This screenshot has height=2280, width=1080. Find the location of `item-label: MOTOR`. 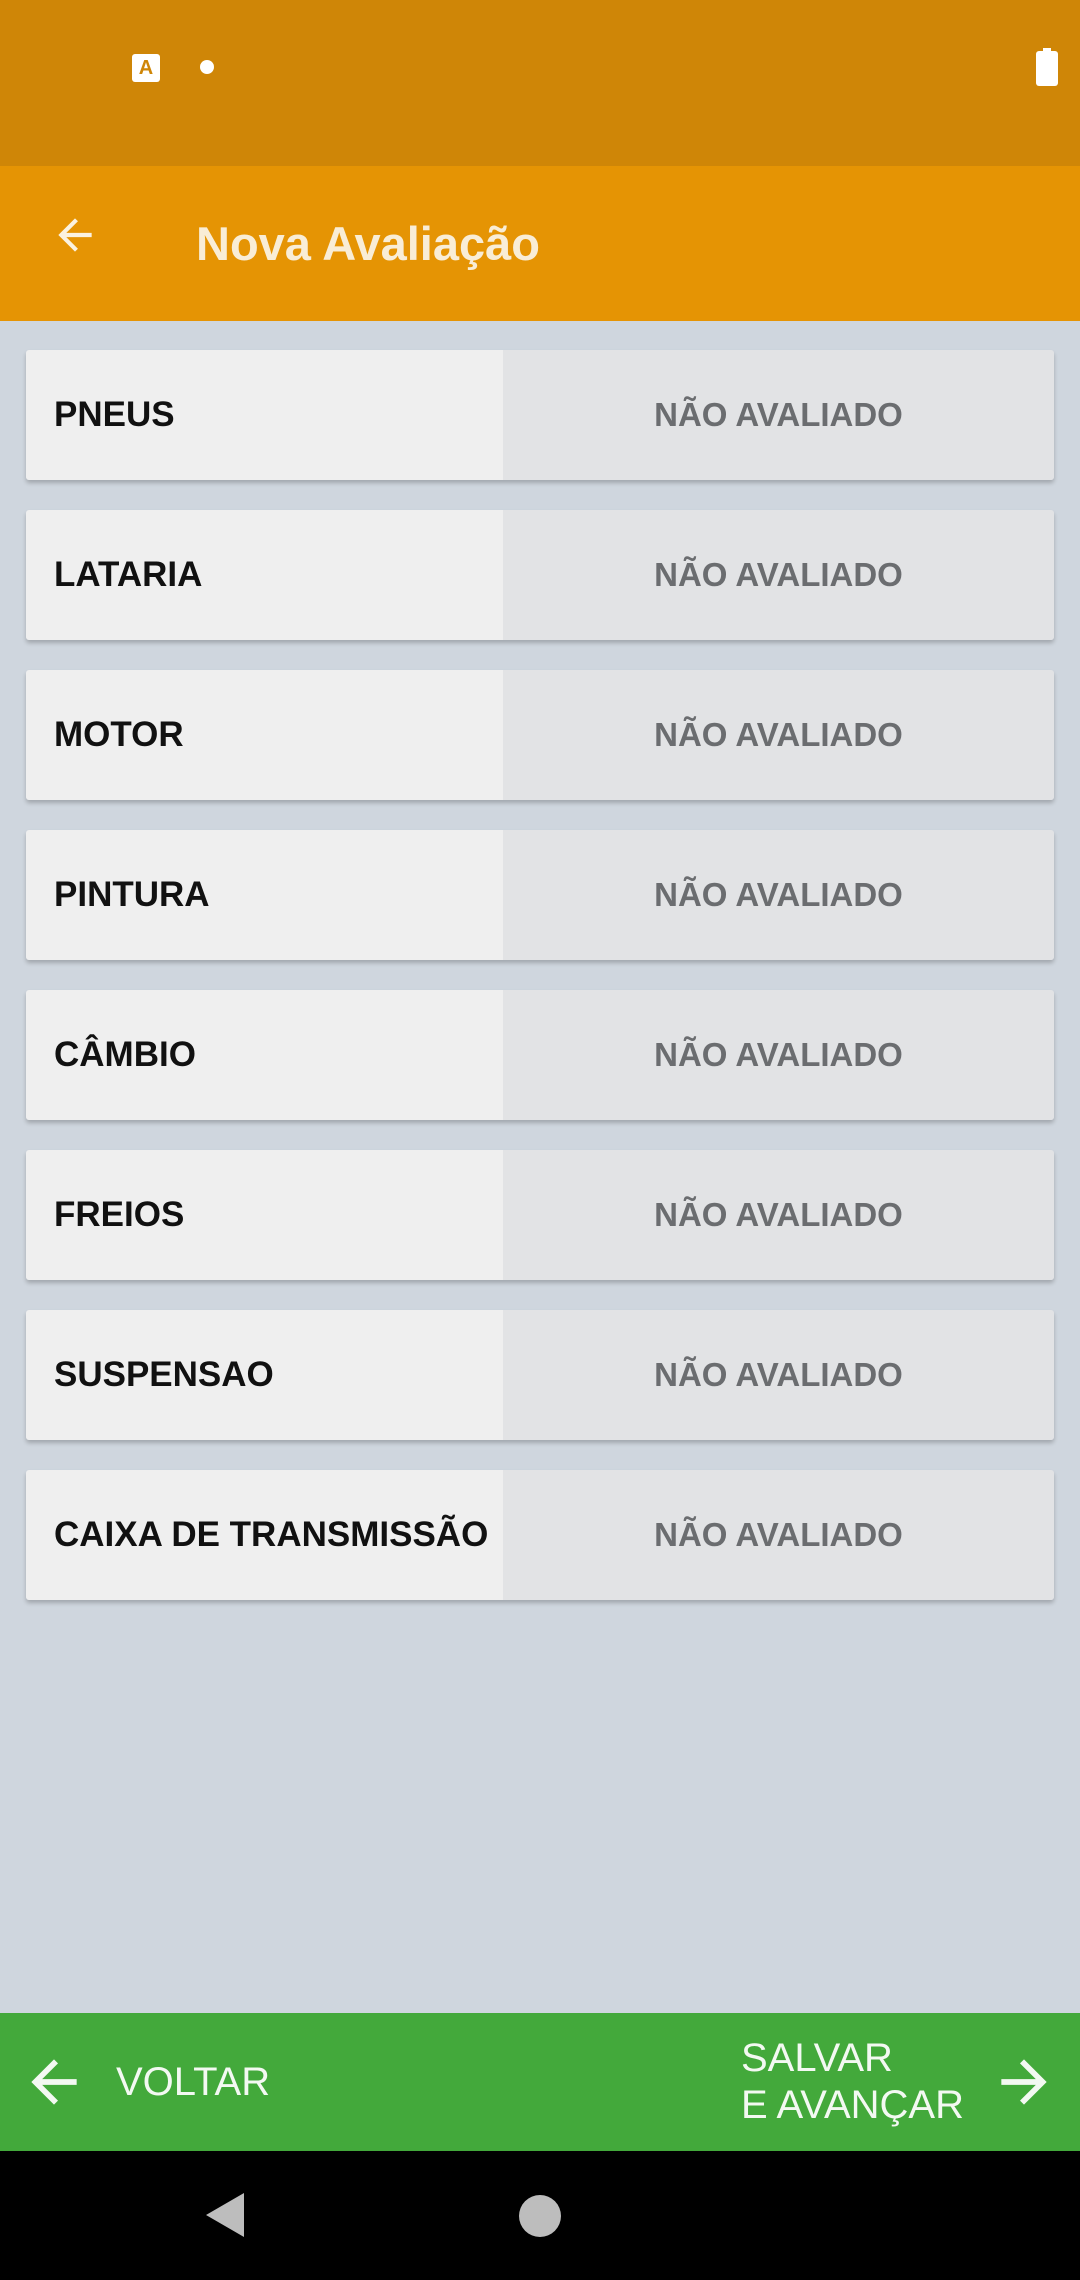

item-label: MOTOR is located at coordinates (264, 735).